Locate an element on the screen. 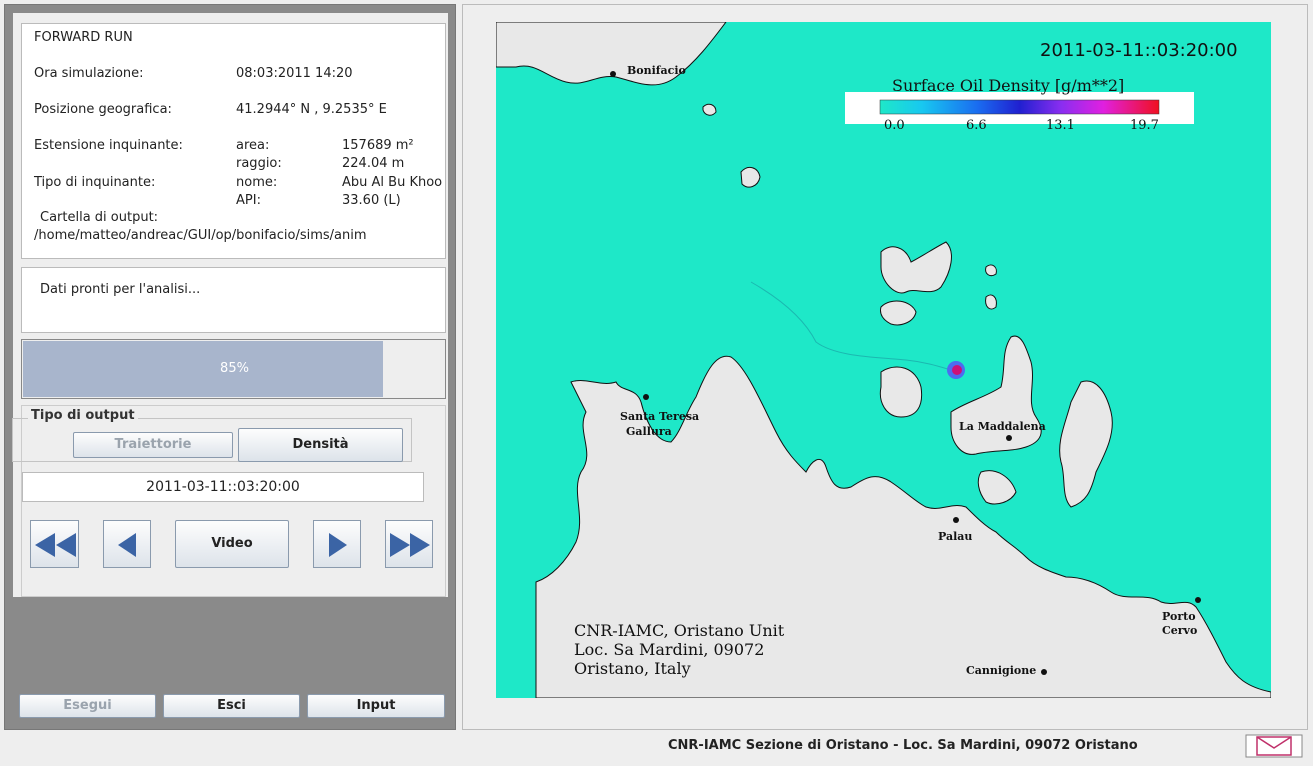 The image size is (1313, 766). credits-line-1: CNR-IAMC, Oristano Unit is located at coordinates (679, 630).